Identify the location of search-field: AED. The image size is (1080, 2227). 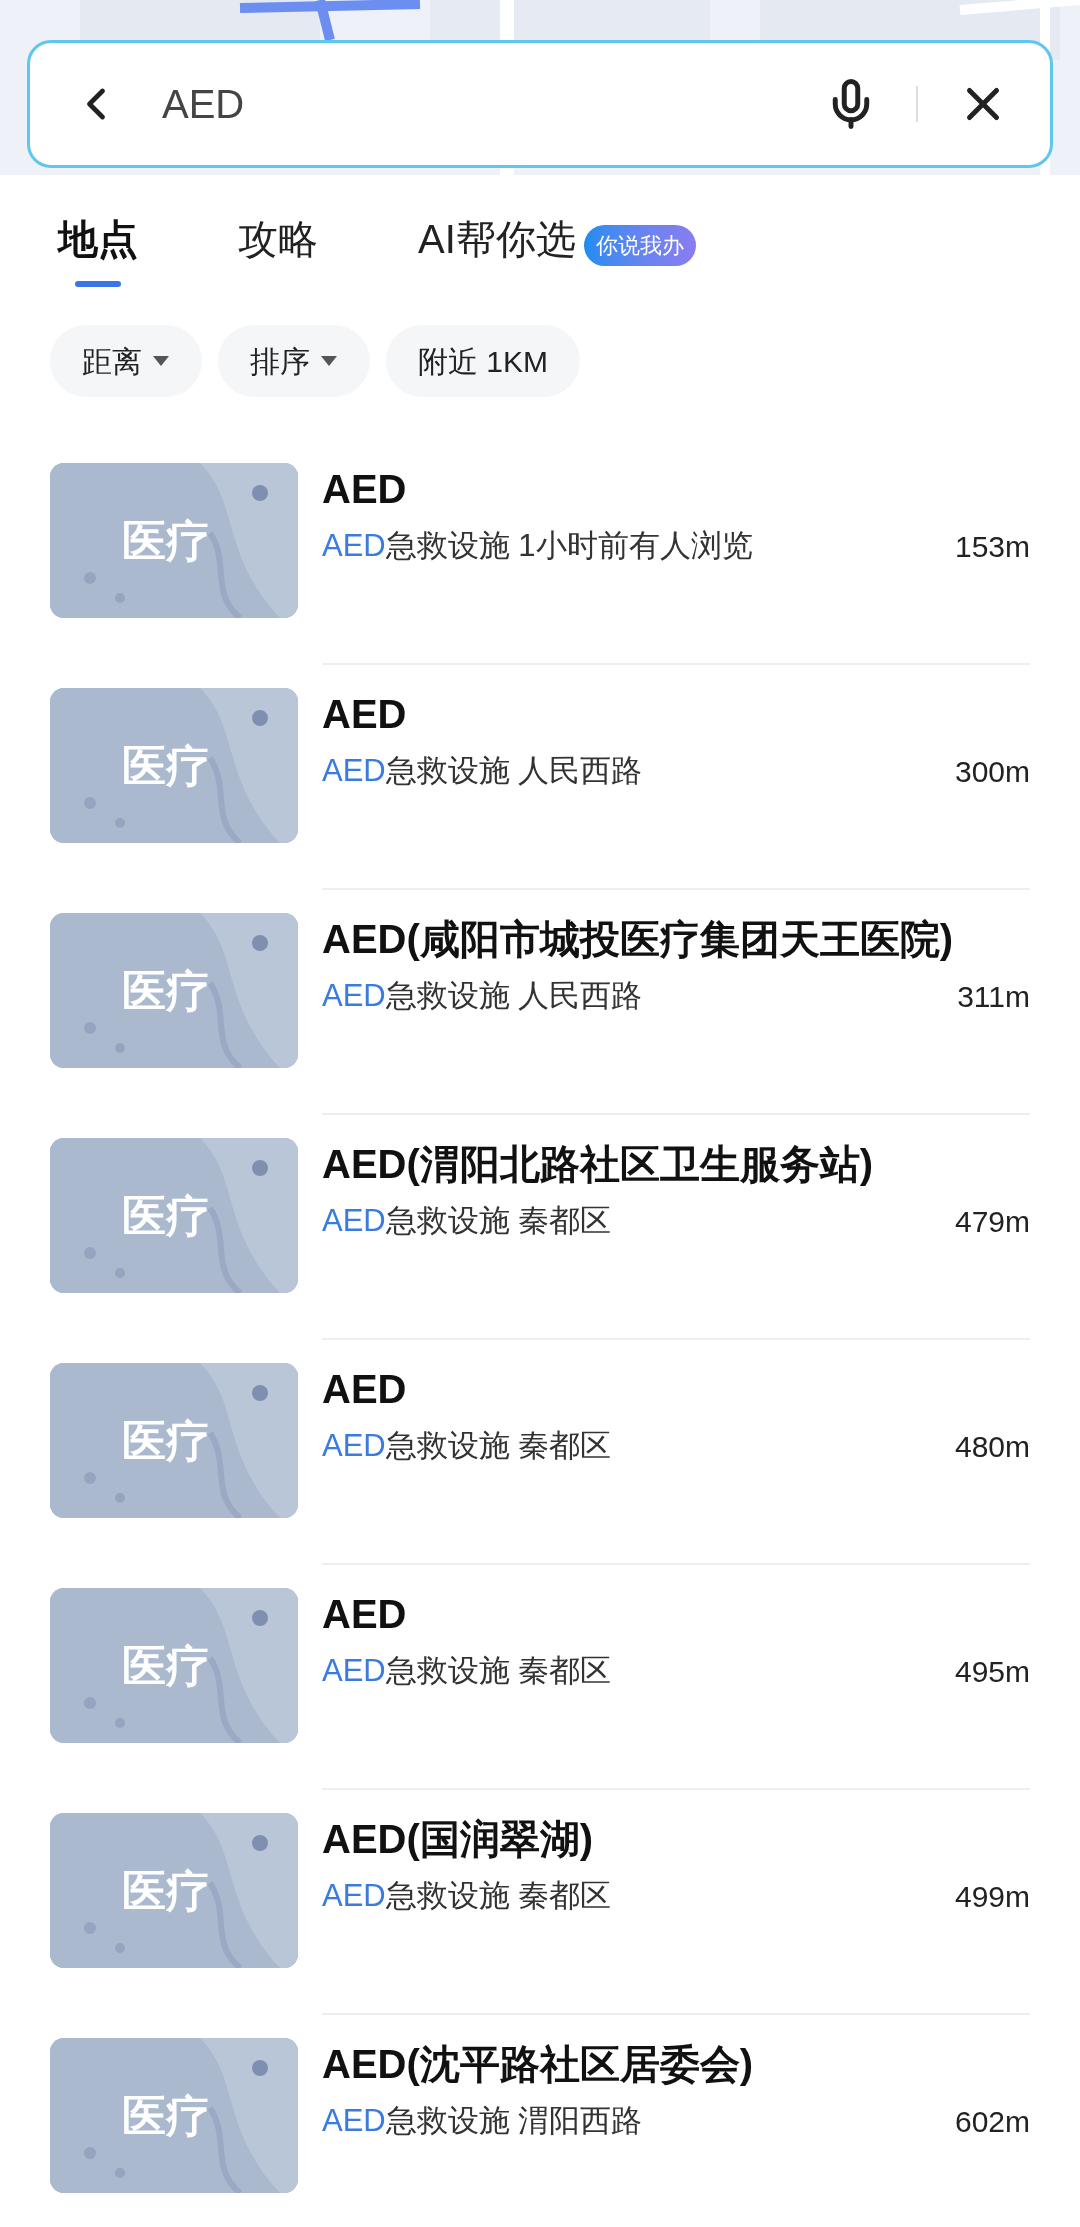
(540, 104).